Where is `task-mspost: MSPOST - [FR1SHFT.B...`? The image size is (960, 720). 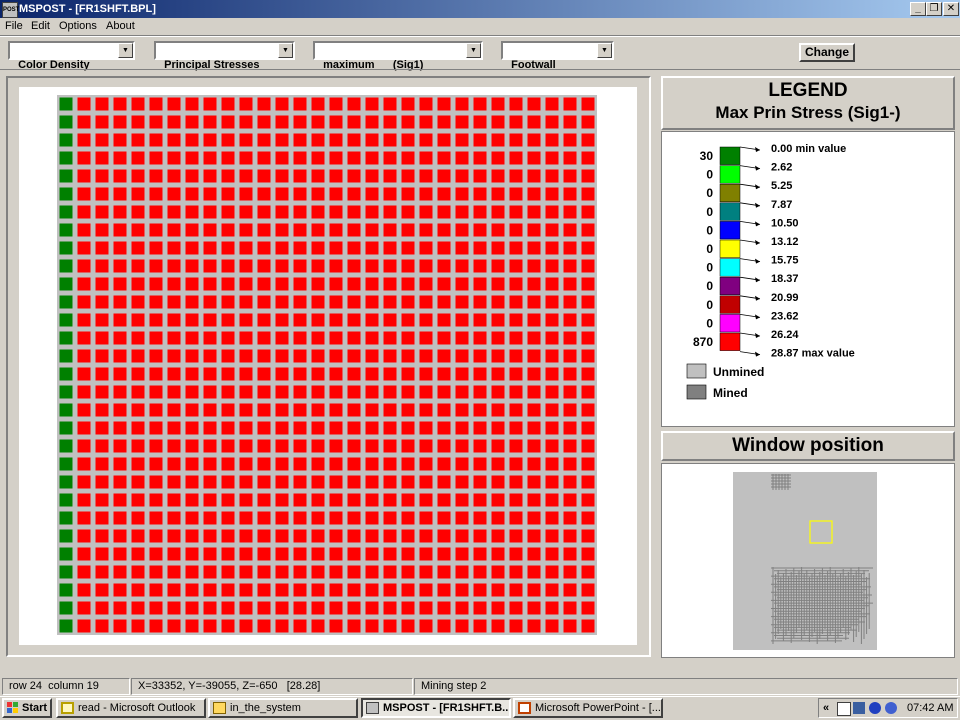
task-mspost: MSPOST - [FR1SHFT.B... is located at coordinates (436, 708).